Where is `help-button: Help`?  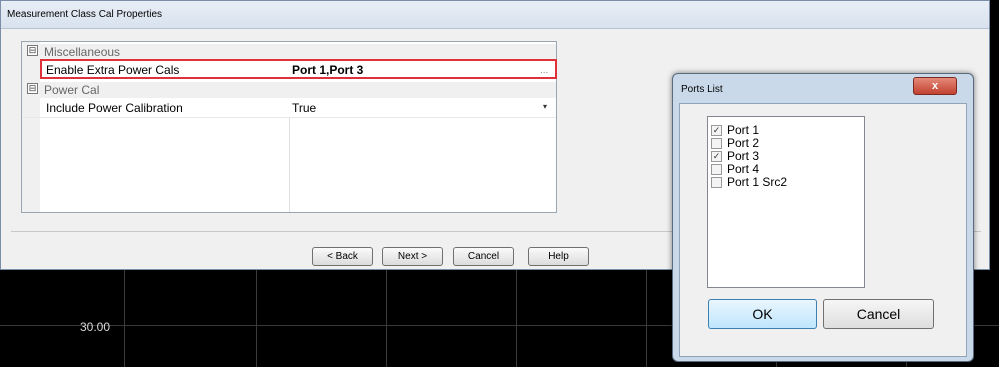 help-button: Help is located at coordinates (558, 256).